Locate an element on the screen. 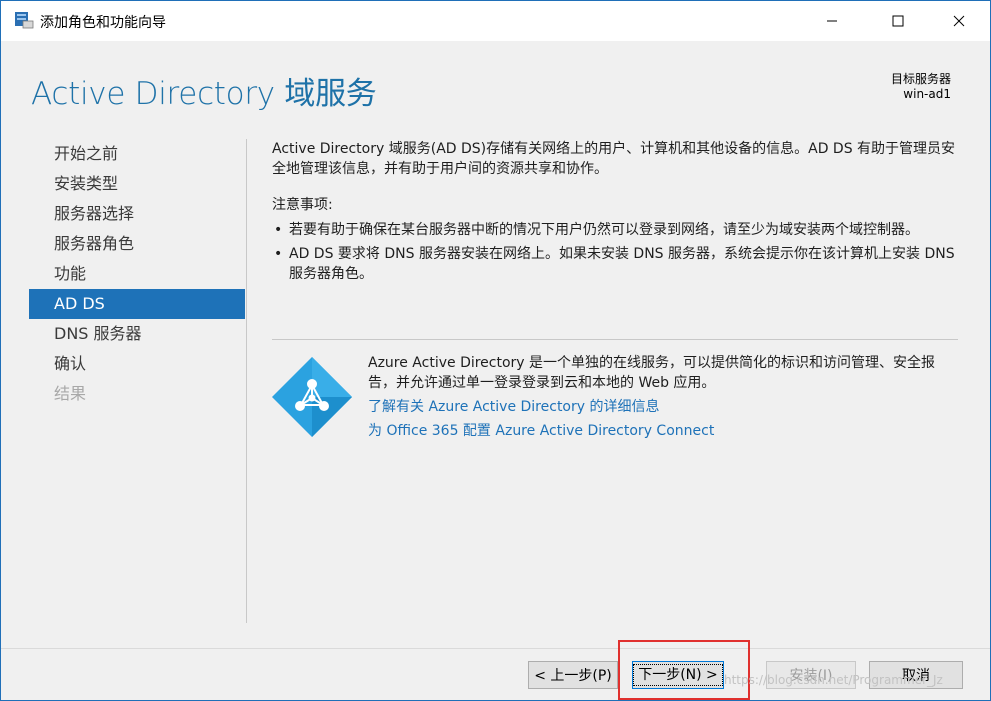 This screenshot has width=991, height=701. wizard-header: Active Directory 域服务 目标服务器 win-ad1 is located at coordinates (495, 81).